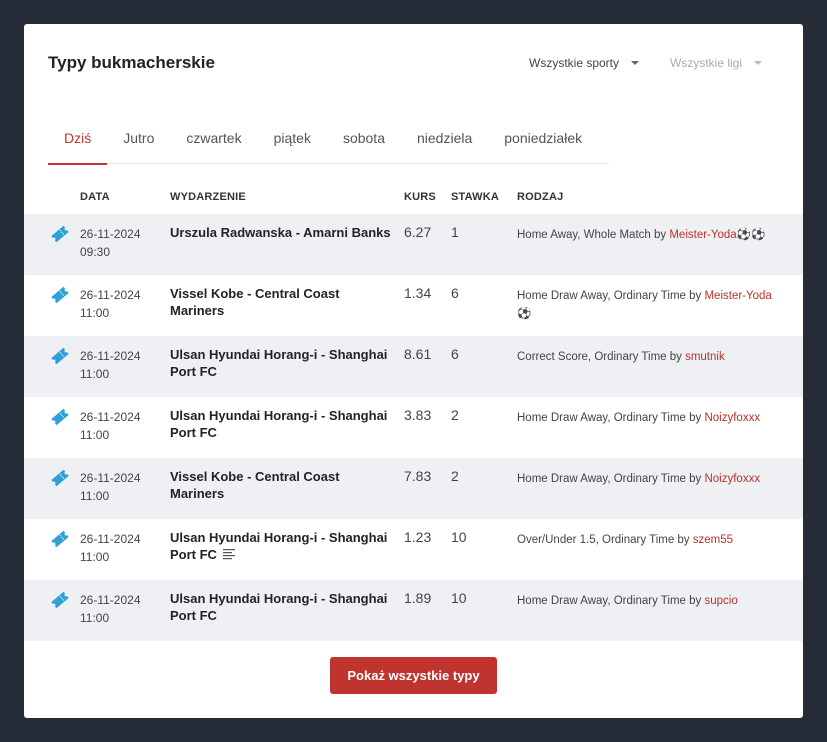 The image size is (827, 742). I want to click on tipster-link: supcio, so click(720, 601).